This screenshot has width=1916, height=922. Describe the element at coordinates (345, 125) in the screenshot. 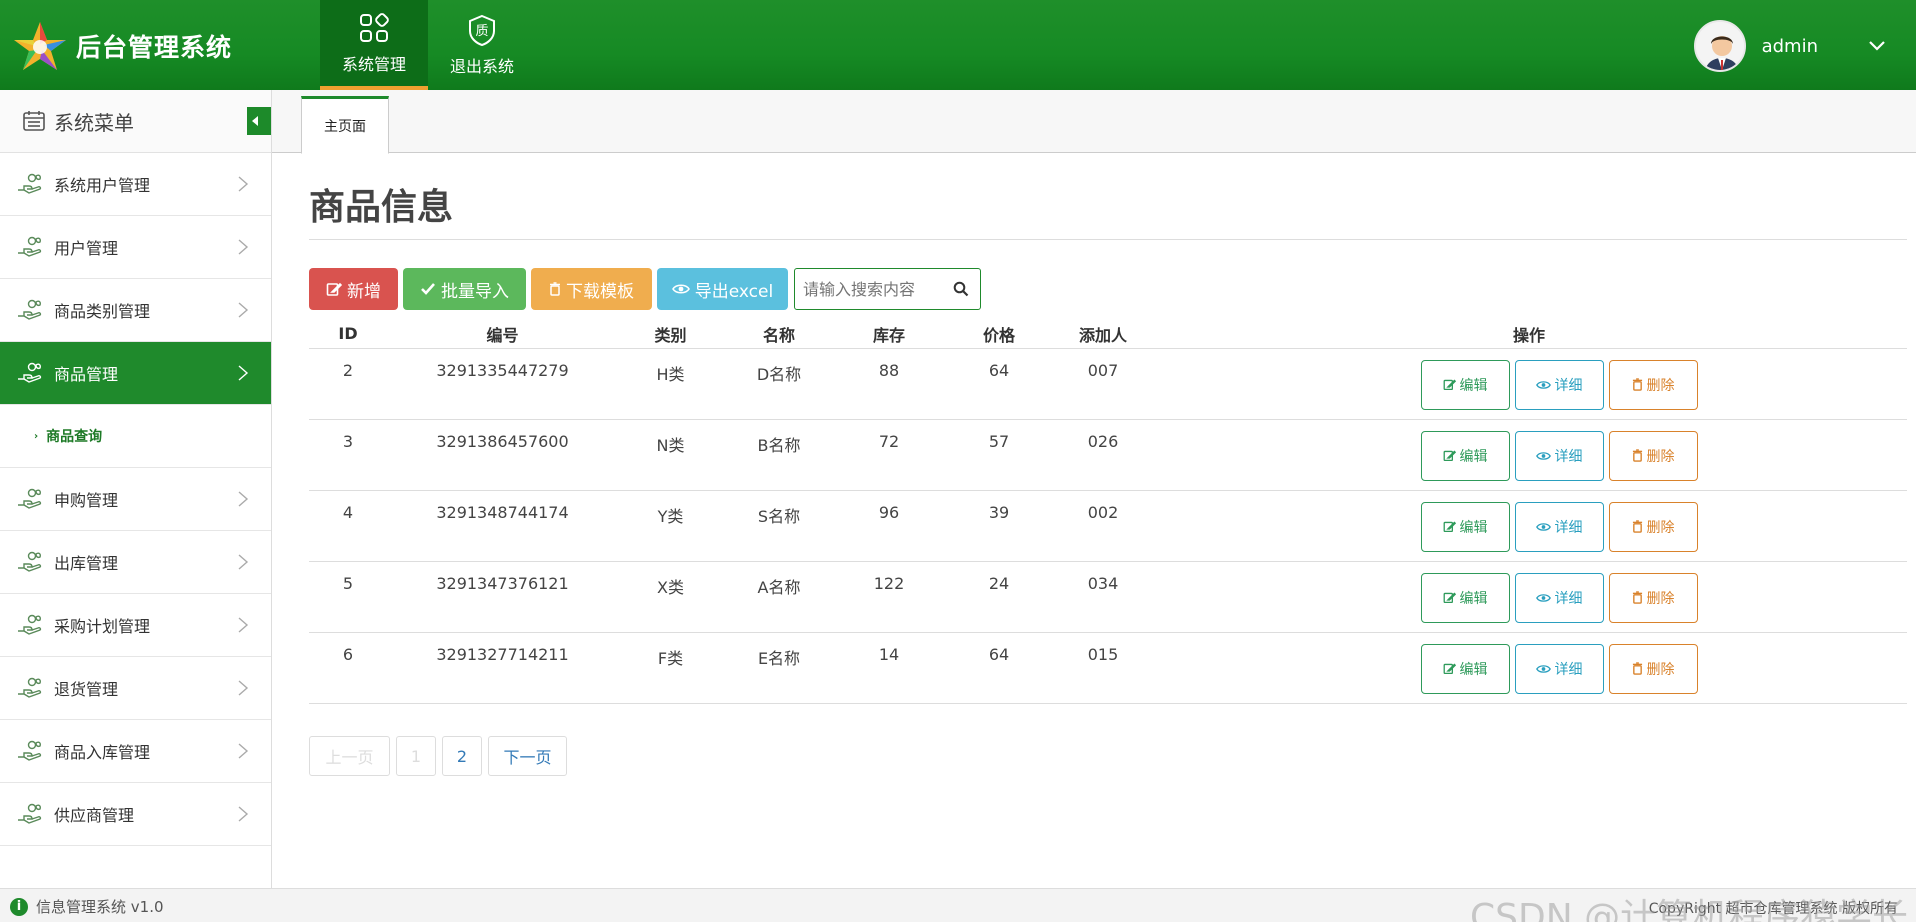

I see `tab-home: 主页面` at that location.